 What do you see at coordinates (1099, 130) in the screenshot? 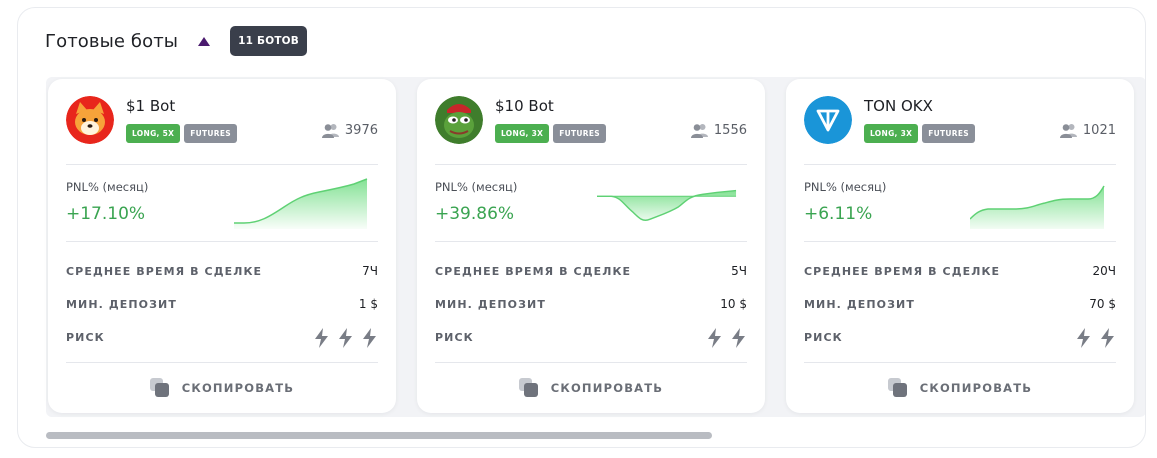
I see `users-count-value: 1021` at bounding box center [1099, 130].